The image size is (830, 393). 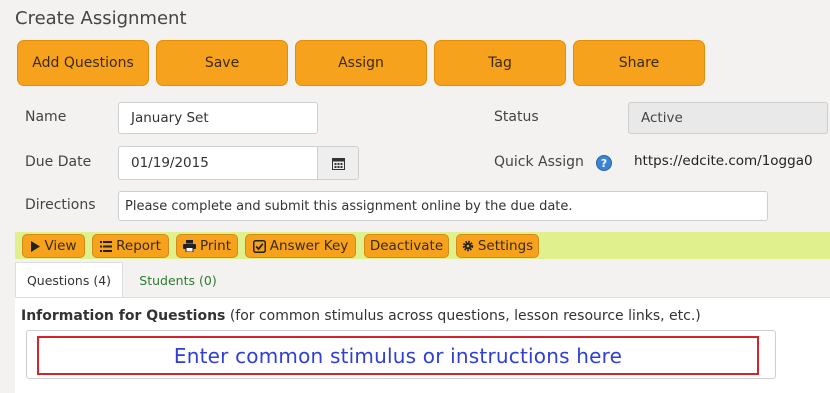 I want to click on status-label: Status, so click(x=516, y=117).